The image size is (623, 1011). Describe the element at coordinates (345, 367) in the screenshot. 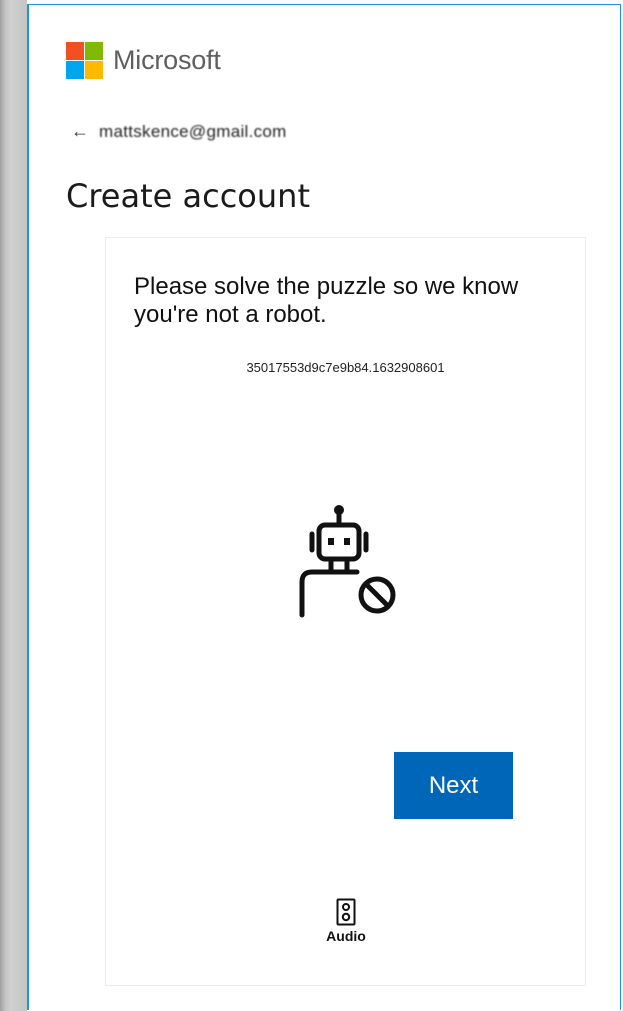

I see `session-id: 35017553d9c7e9b84.1632908601` at that location.